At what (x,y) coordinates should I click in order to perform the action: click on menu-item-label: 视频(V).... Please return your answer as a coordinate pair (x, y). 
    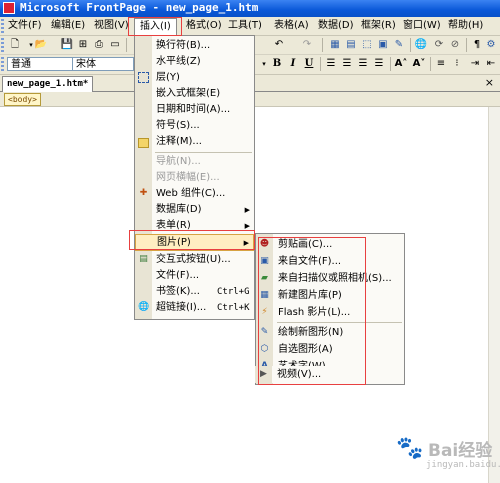
    Looking at the image, I should click on (299, 374).